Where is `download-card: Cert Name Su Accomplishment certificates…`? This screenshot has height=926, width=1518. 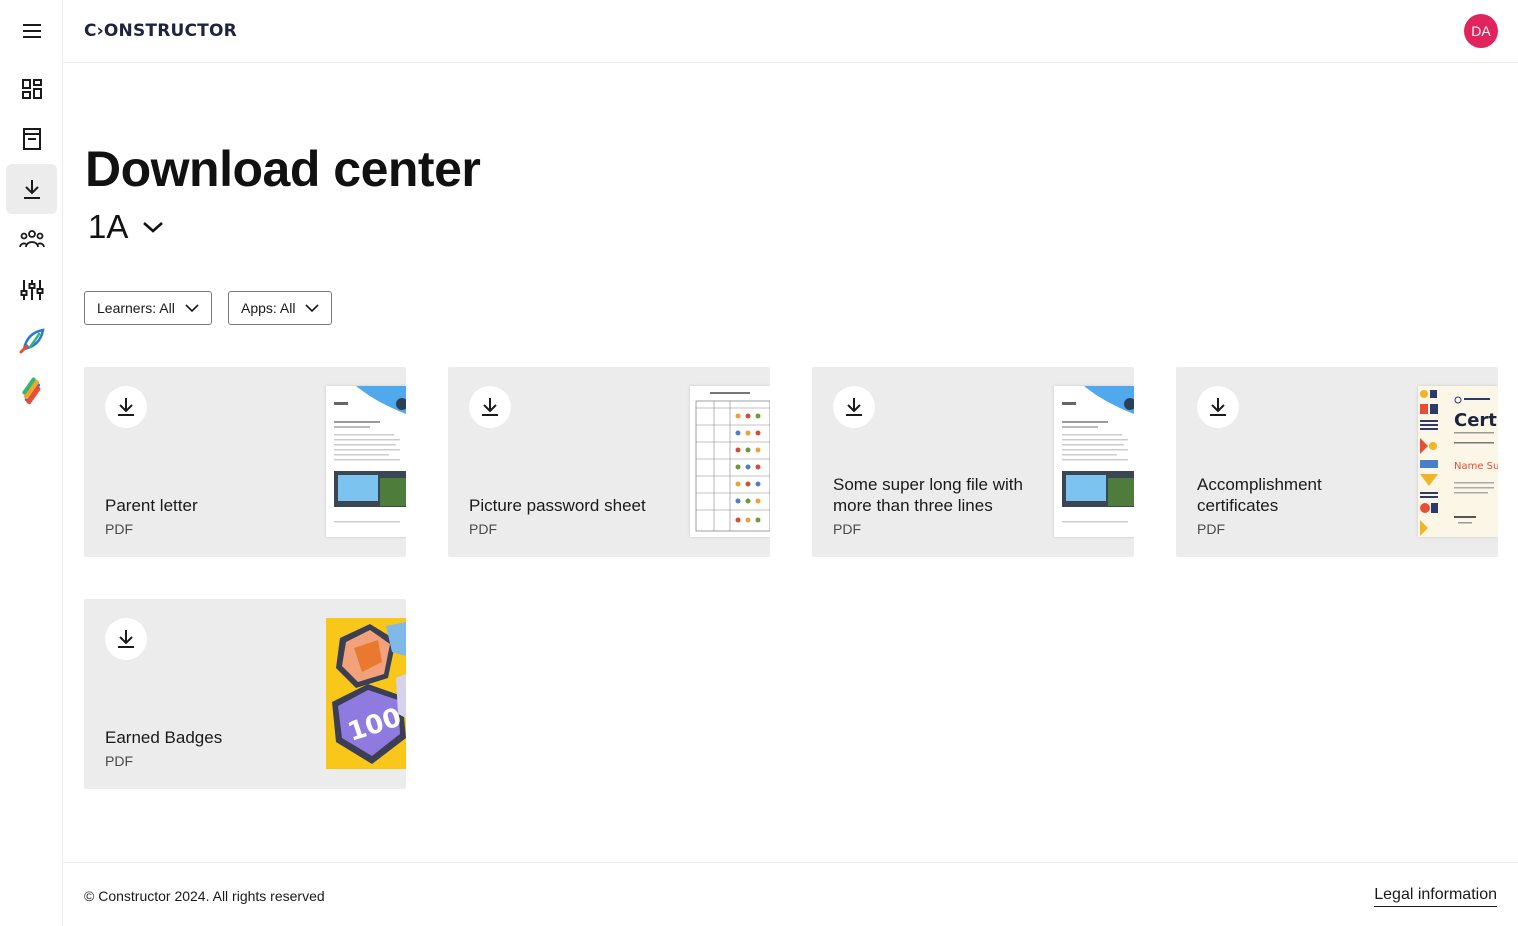
download-card: Cert Name Su Accomplishment certificates… is located at coordinates (1337, 462).